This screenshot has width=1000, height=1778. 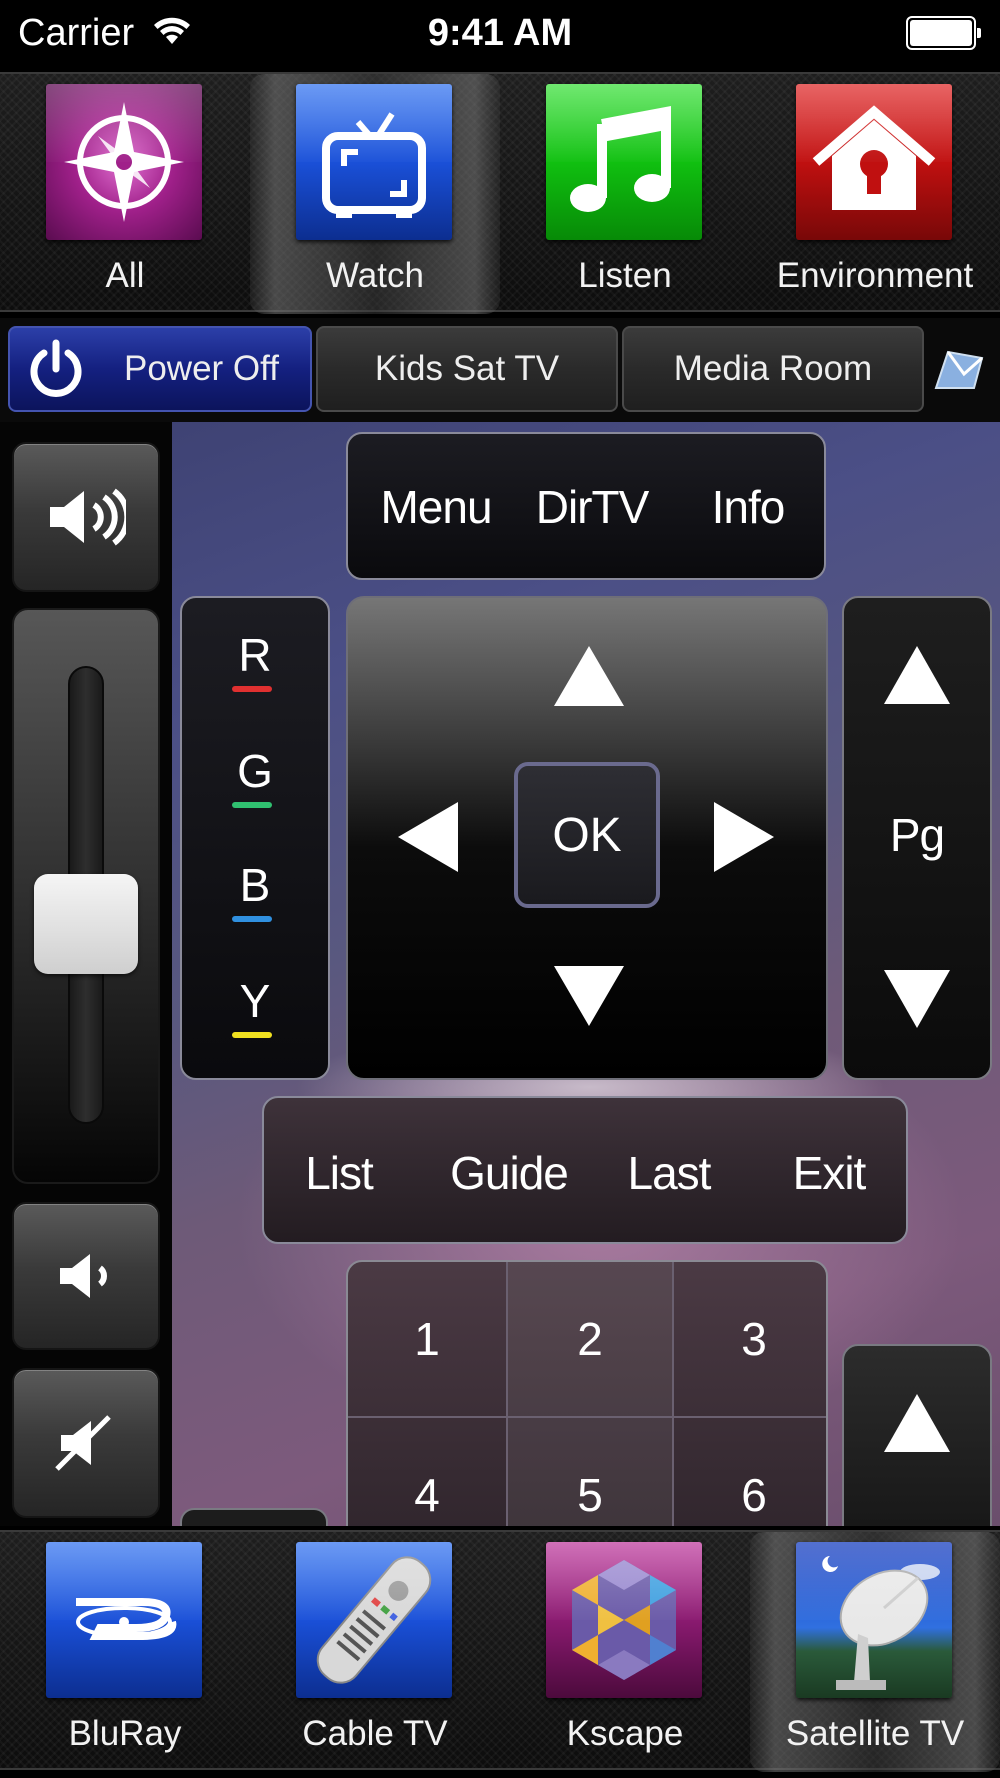 I want to click on ok-button: OK, so click(x=587, y=835).